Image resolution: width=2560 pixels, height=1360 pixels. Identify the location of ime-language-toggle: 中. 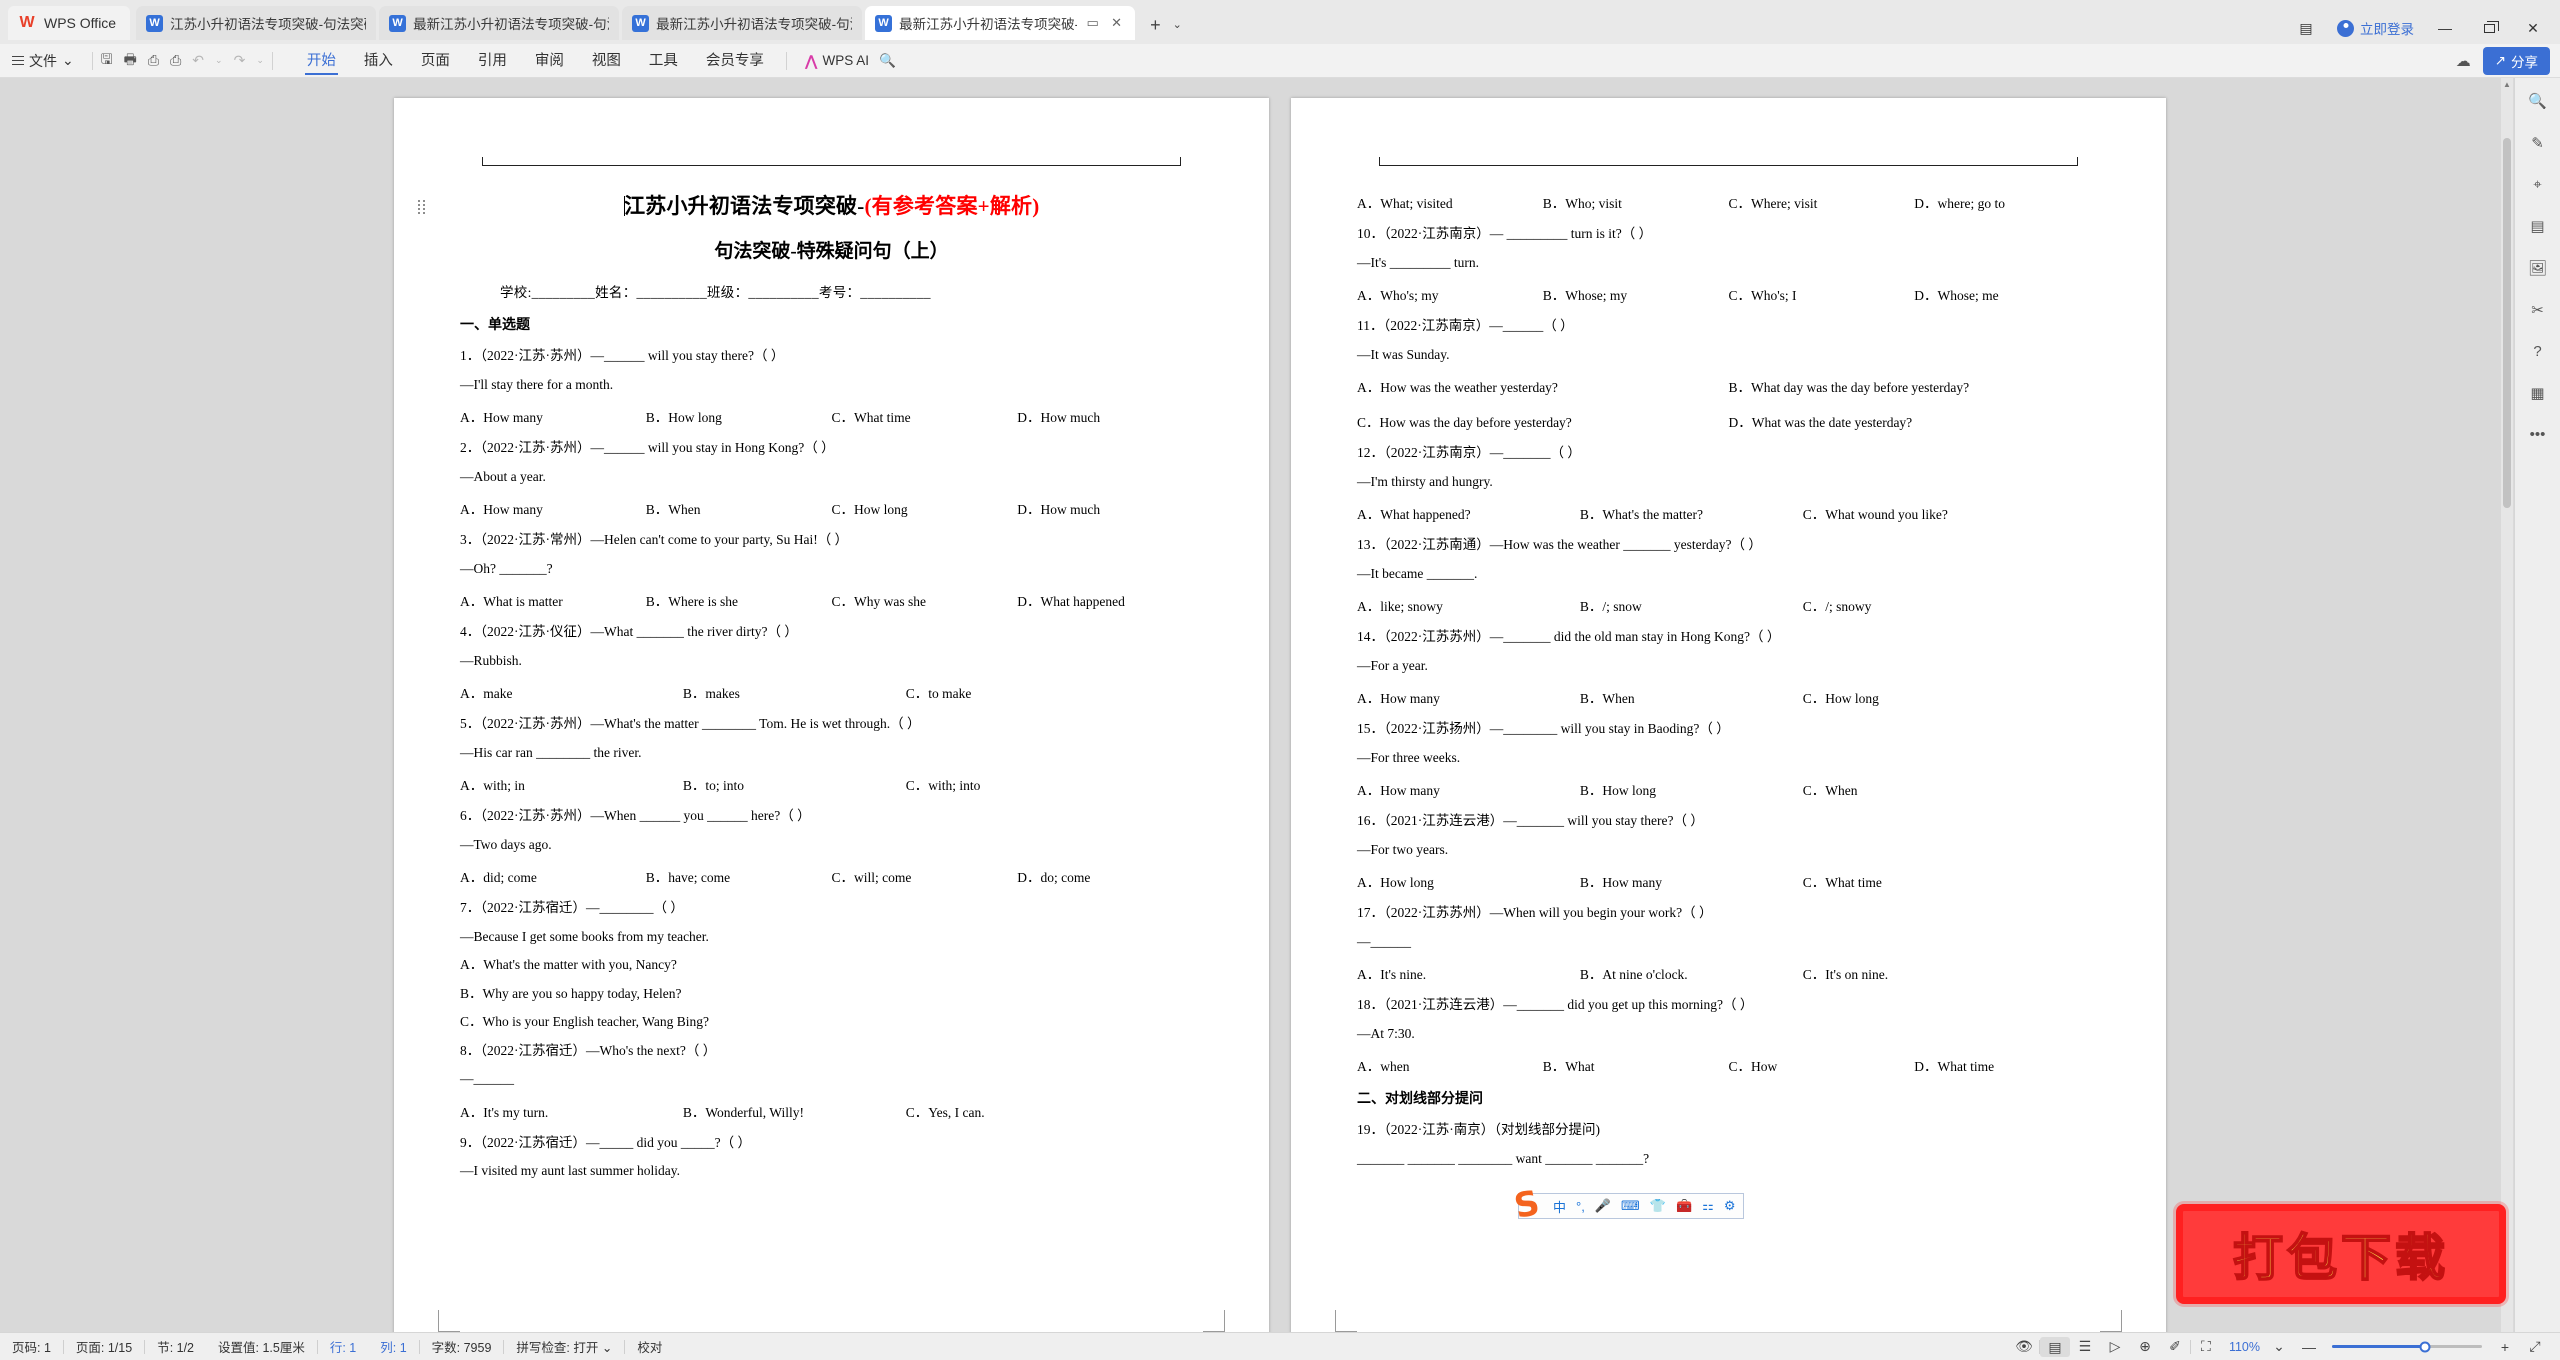
(1559, 1206).